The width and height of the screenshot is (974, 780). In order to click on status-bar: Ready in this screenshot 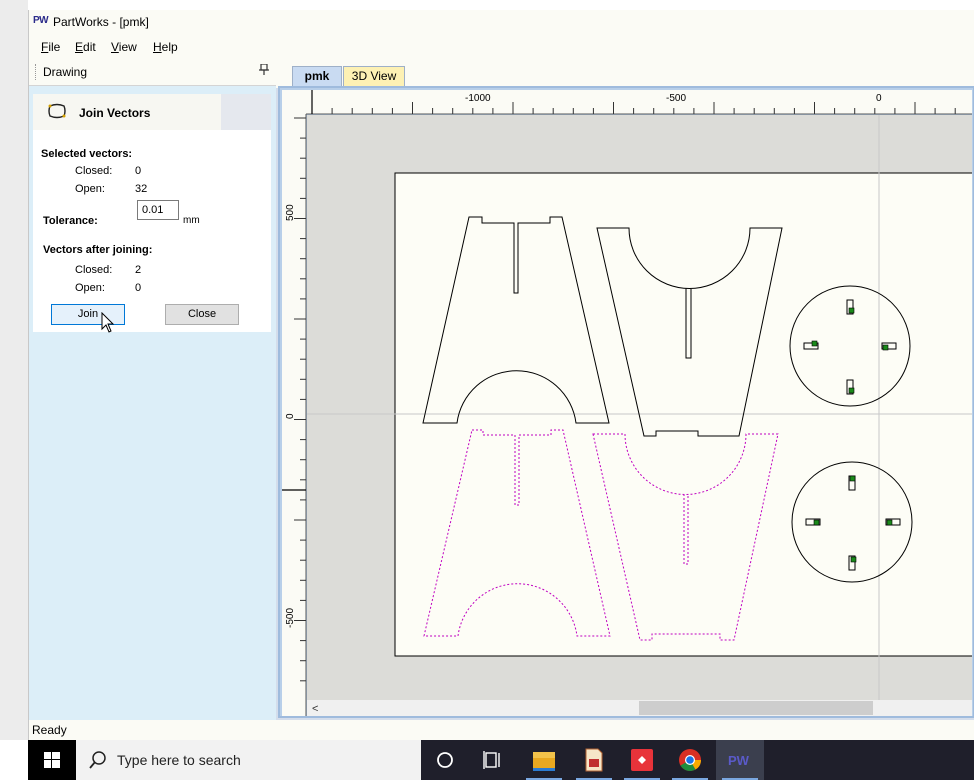, I will do `click(501, 730)`.